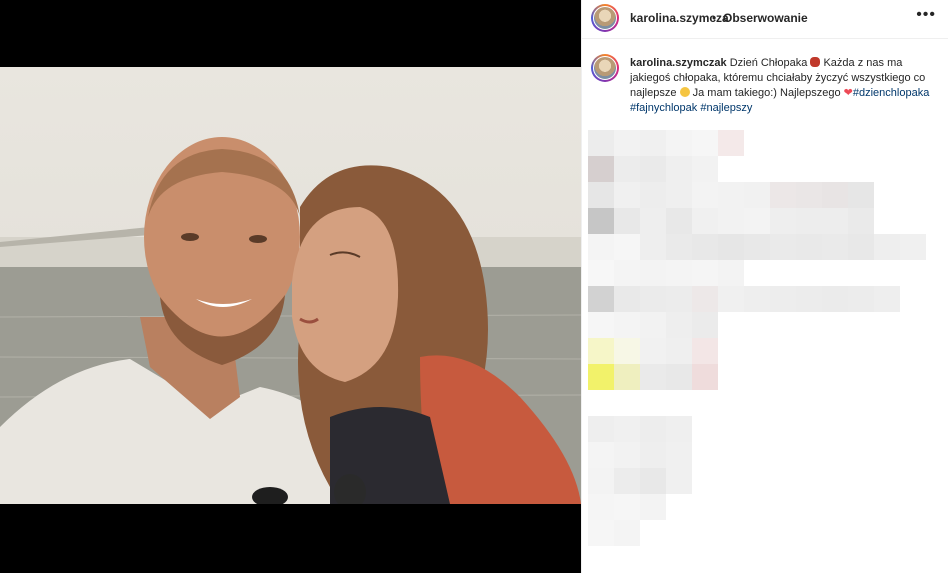  I want to click on hashtag-najlepszy: #najlepszy, so click(726, 108).